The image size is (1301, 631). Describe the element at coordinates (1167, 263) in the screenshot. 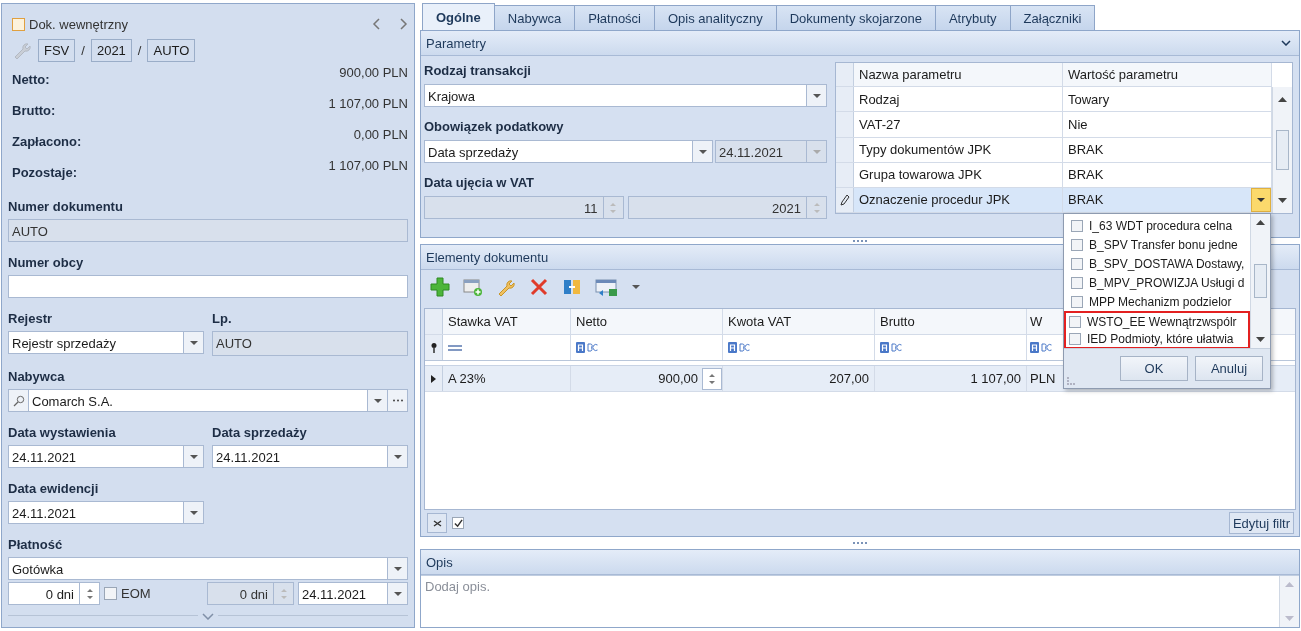

I see `option-label: B_SPV_DOSTAWA Dostawy,` at that location.